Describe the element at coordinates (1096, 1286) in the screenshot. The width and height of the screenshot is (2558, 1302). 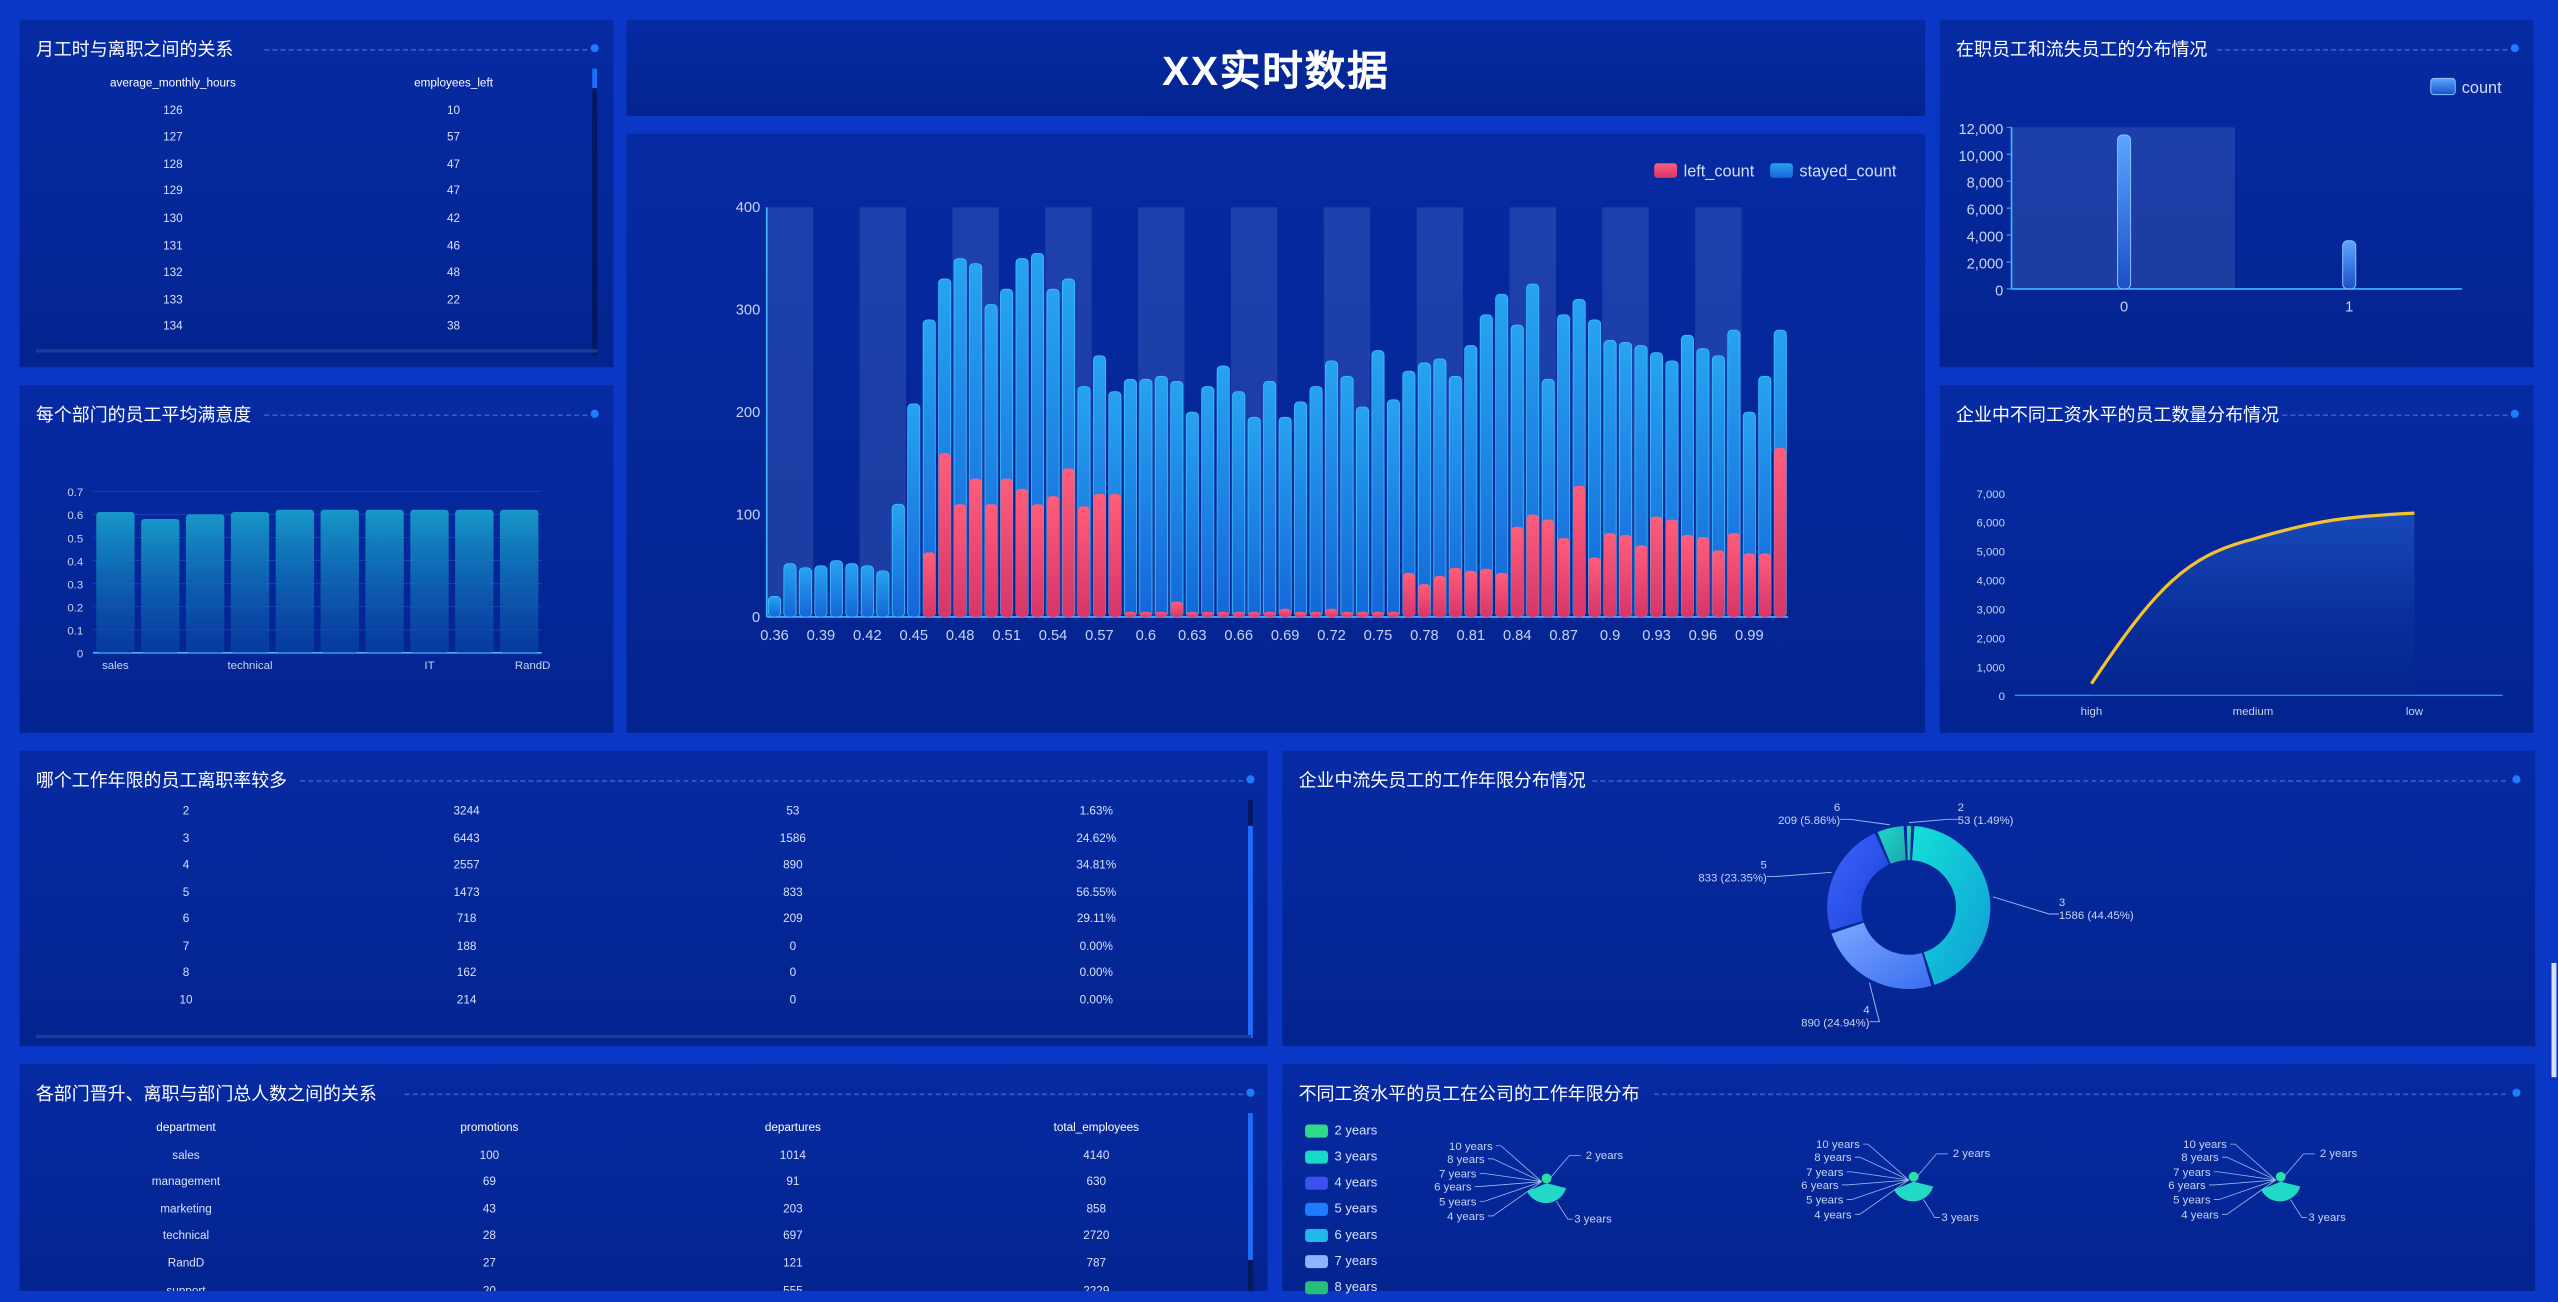
I see `table-cell: 2229` at that location.